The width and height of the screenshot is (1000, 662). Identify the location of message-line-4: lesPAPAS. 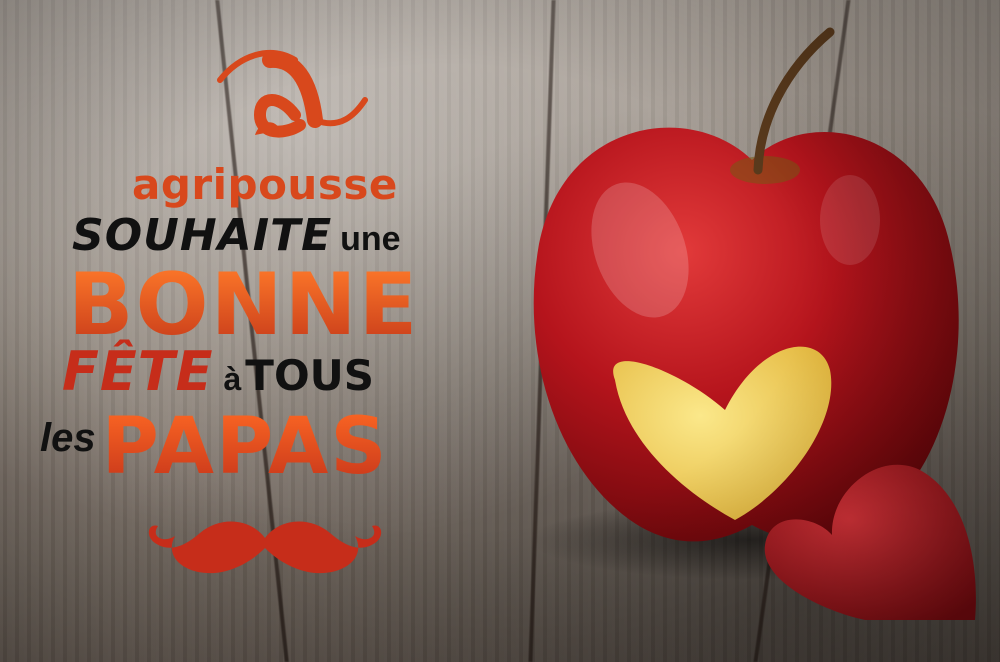
(214, 447).